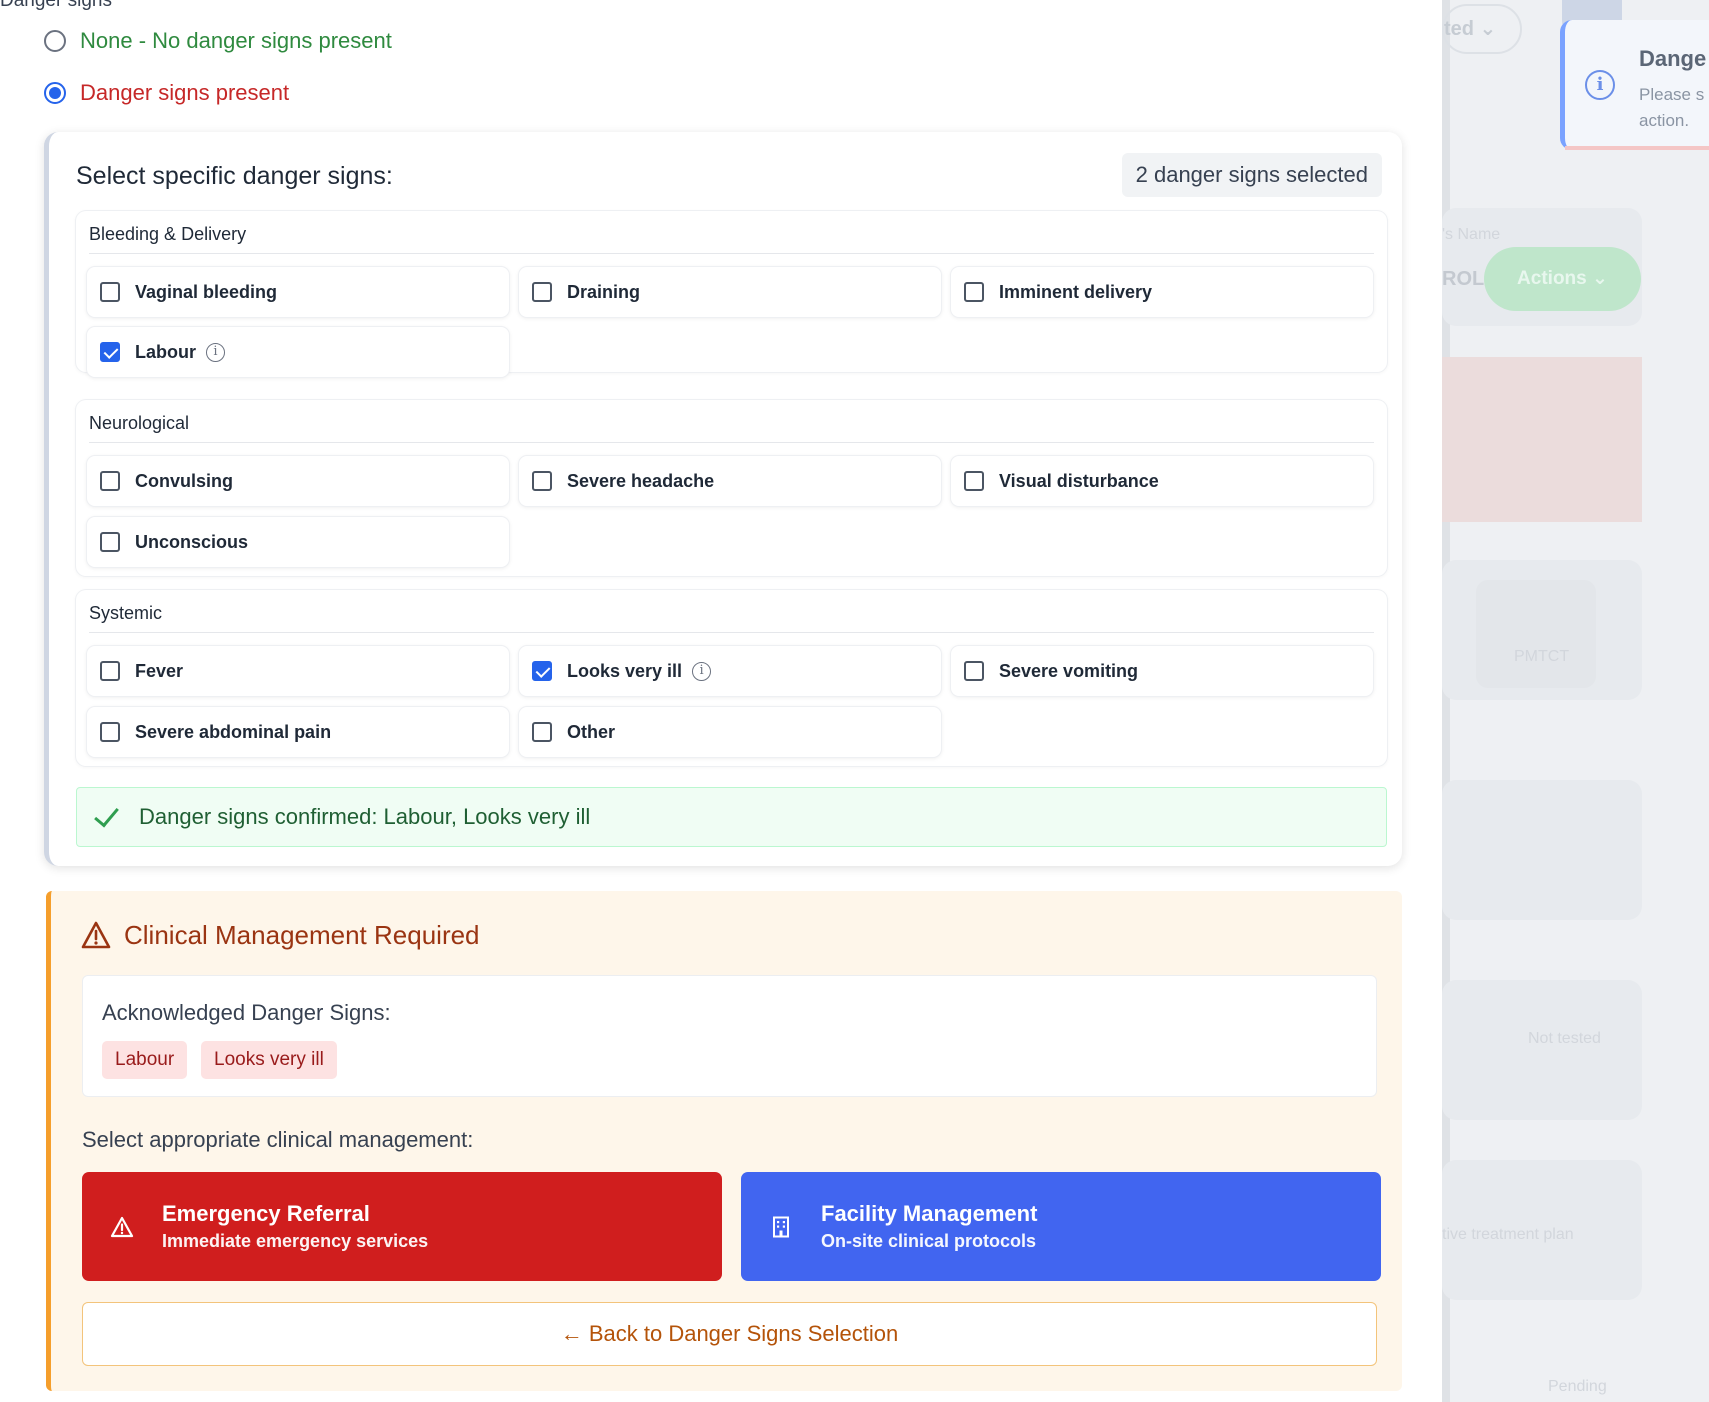 This screenshot has width=1709, height=1402. Describe the element at coordinates (185, 92) in the screenshot. I see `radio-label: Danger signs present` at that location.